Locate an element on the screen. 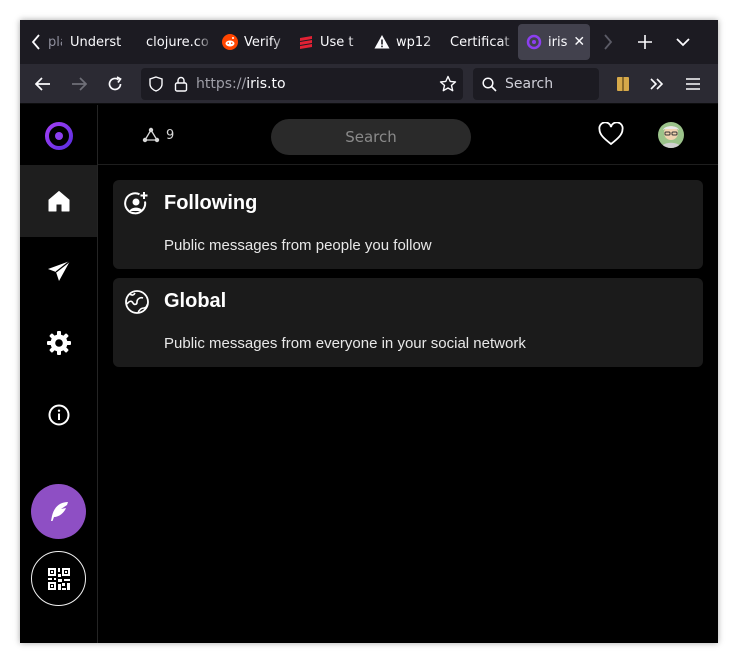 Image resolution: width=738 pixels, height=663 pixels. qr-code-button is located at coordinates (58, 578).